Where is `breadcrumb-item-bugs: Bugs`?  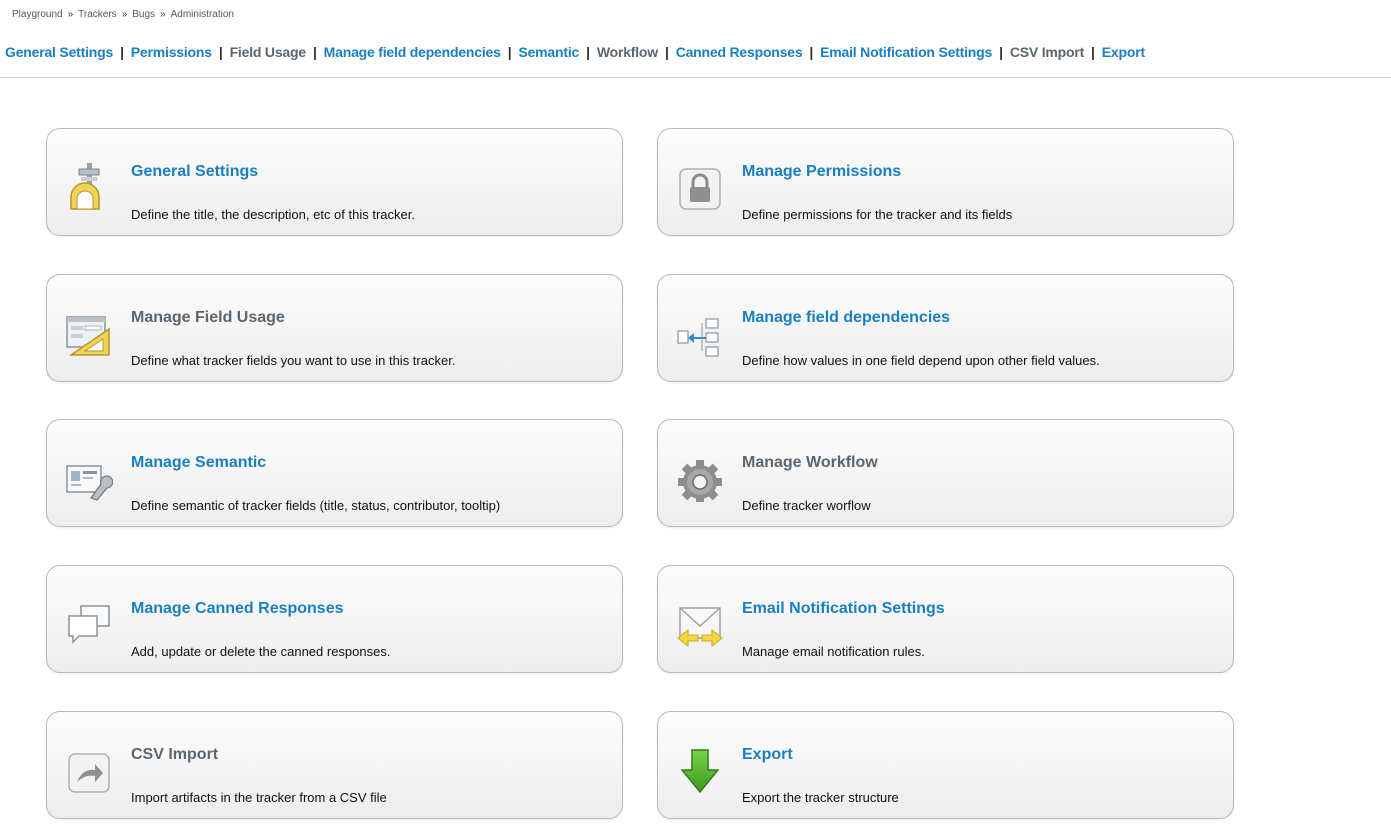 breadcrumb-item-bugs: Bugs is located at coordinates (143, 14).